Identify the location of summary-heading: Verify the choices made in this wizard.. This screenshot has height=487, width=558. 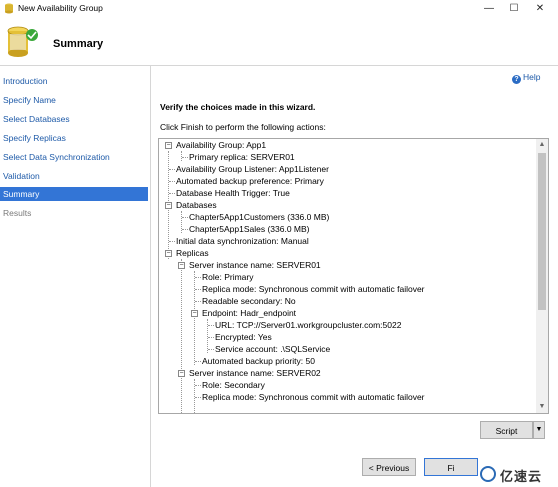
(238, 107).